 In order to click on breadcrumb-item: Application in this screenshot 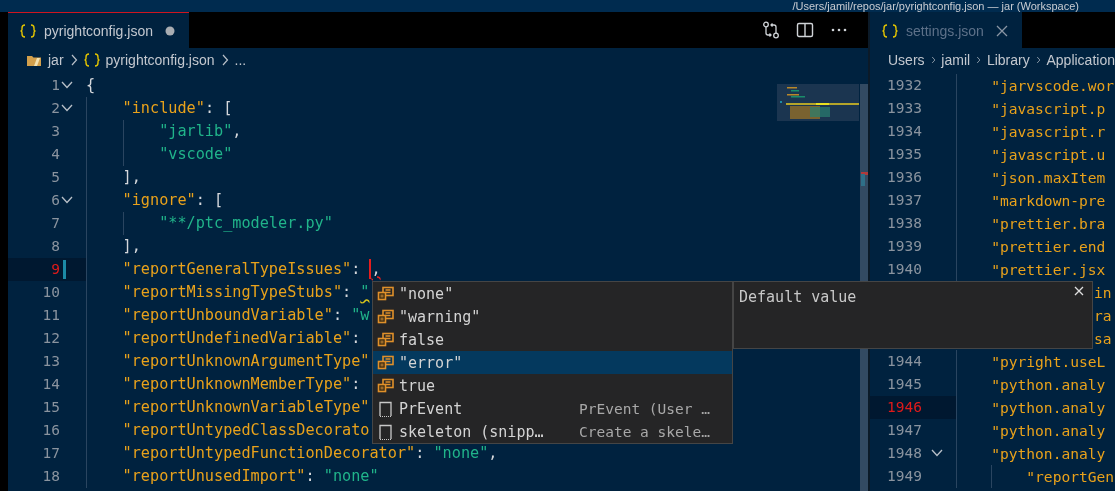, I will do `click(1080, 60)`.